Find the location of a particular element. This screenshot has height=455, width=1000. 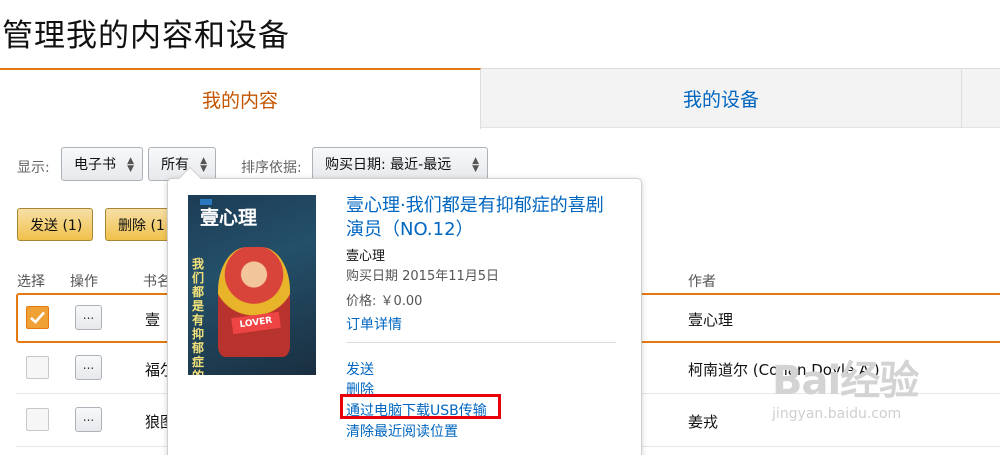

highlight-box is located at coordinates (420, 406).